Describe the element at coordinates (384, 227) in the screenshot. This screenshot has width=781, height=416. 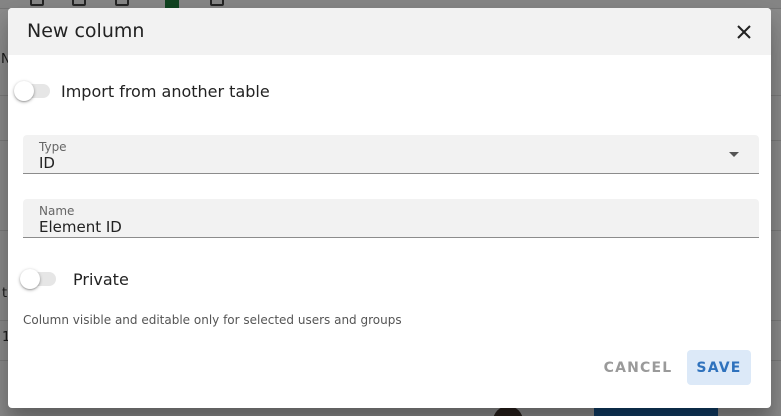
I see `name-input` at that location.